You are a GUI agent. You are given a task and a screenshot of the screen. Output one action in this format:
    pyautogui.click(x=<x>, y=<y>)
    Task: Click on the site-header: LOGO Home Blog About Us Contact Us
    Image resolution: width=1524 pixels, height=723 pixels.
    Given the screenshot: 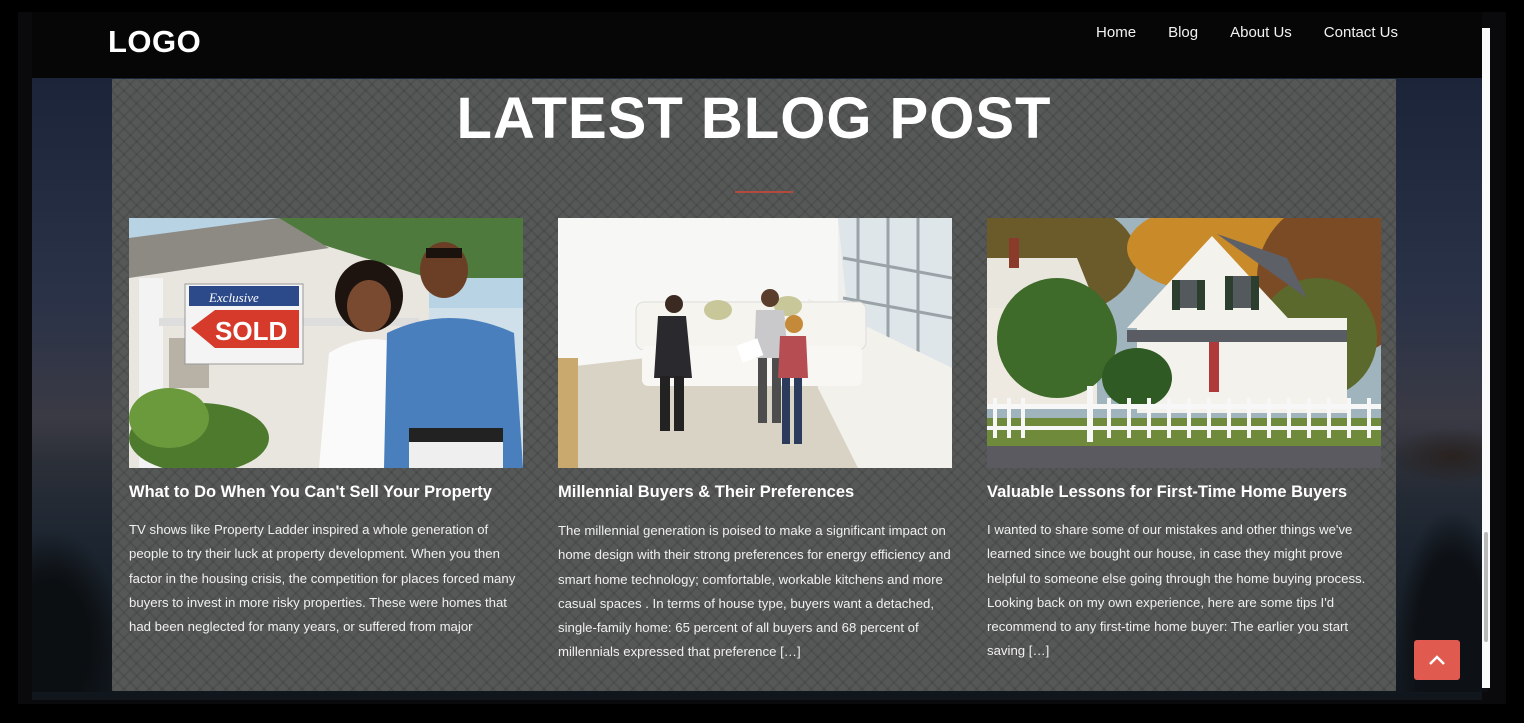 What is the action you would take?
    pyautogui.click(x=757, y=45)
    